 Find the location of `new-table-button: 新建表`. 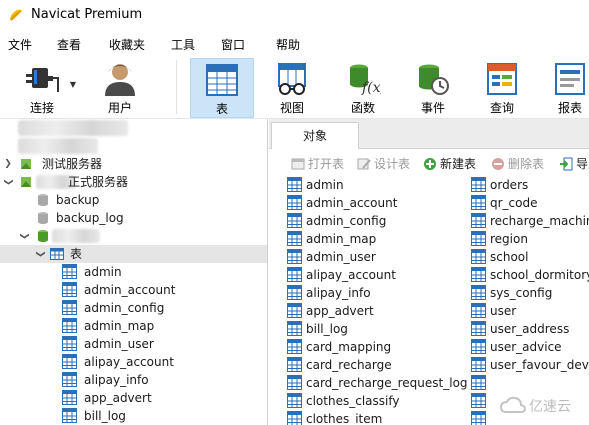

new-table-button: 新建表 is located at coordinates (449, 163).